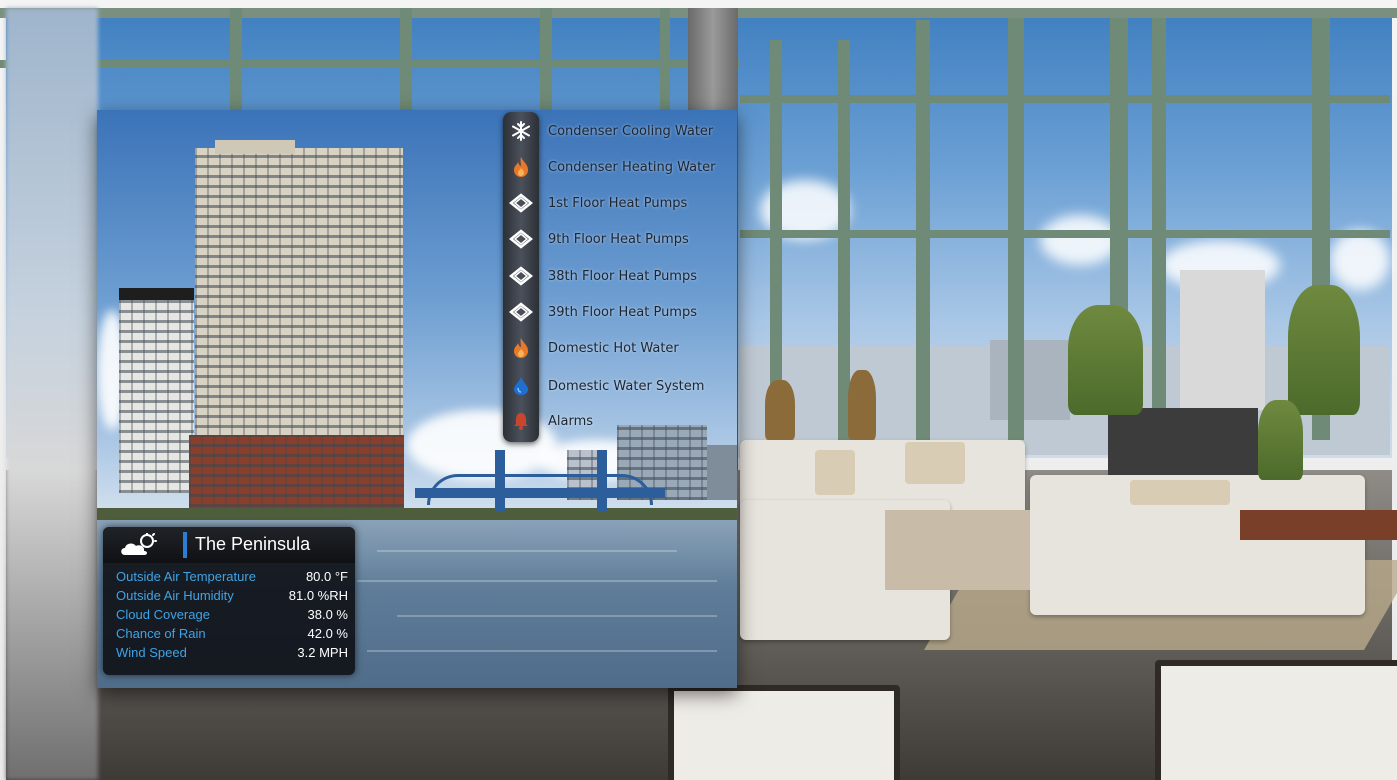 This screenshot has height=780, width=1397. Describe the element at coordinates (185, 545) in the screenshot. I see `header-separator` at that location.